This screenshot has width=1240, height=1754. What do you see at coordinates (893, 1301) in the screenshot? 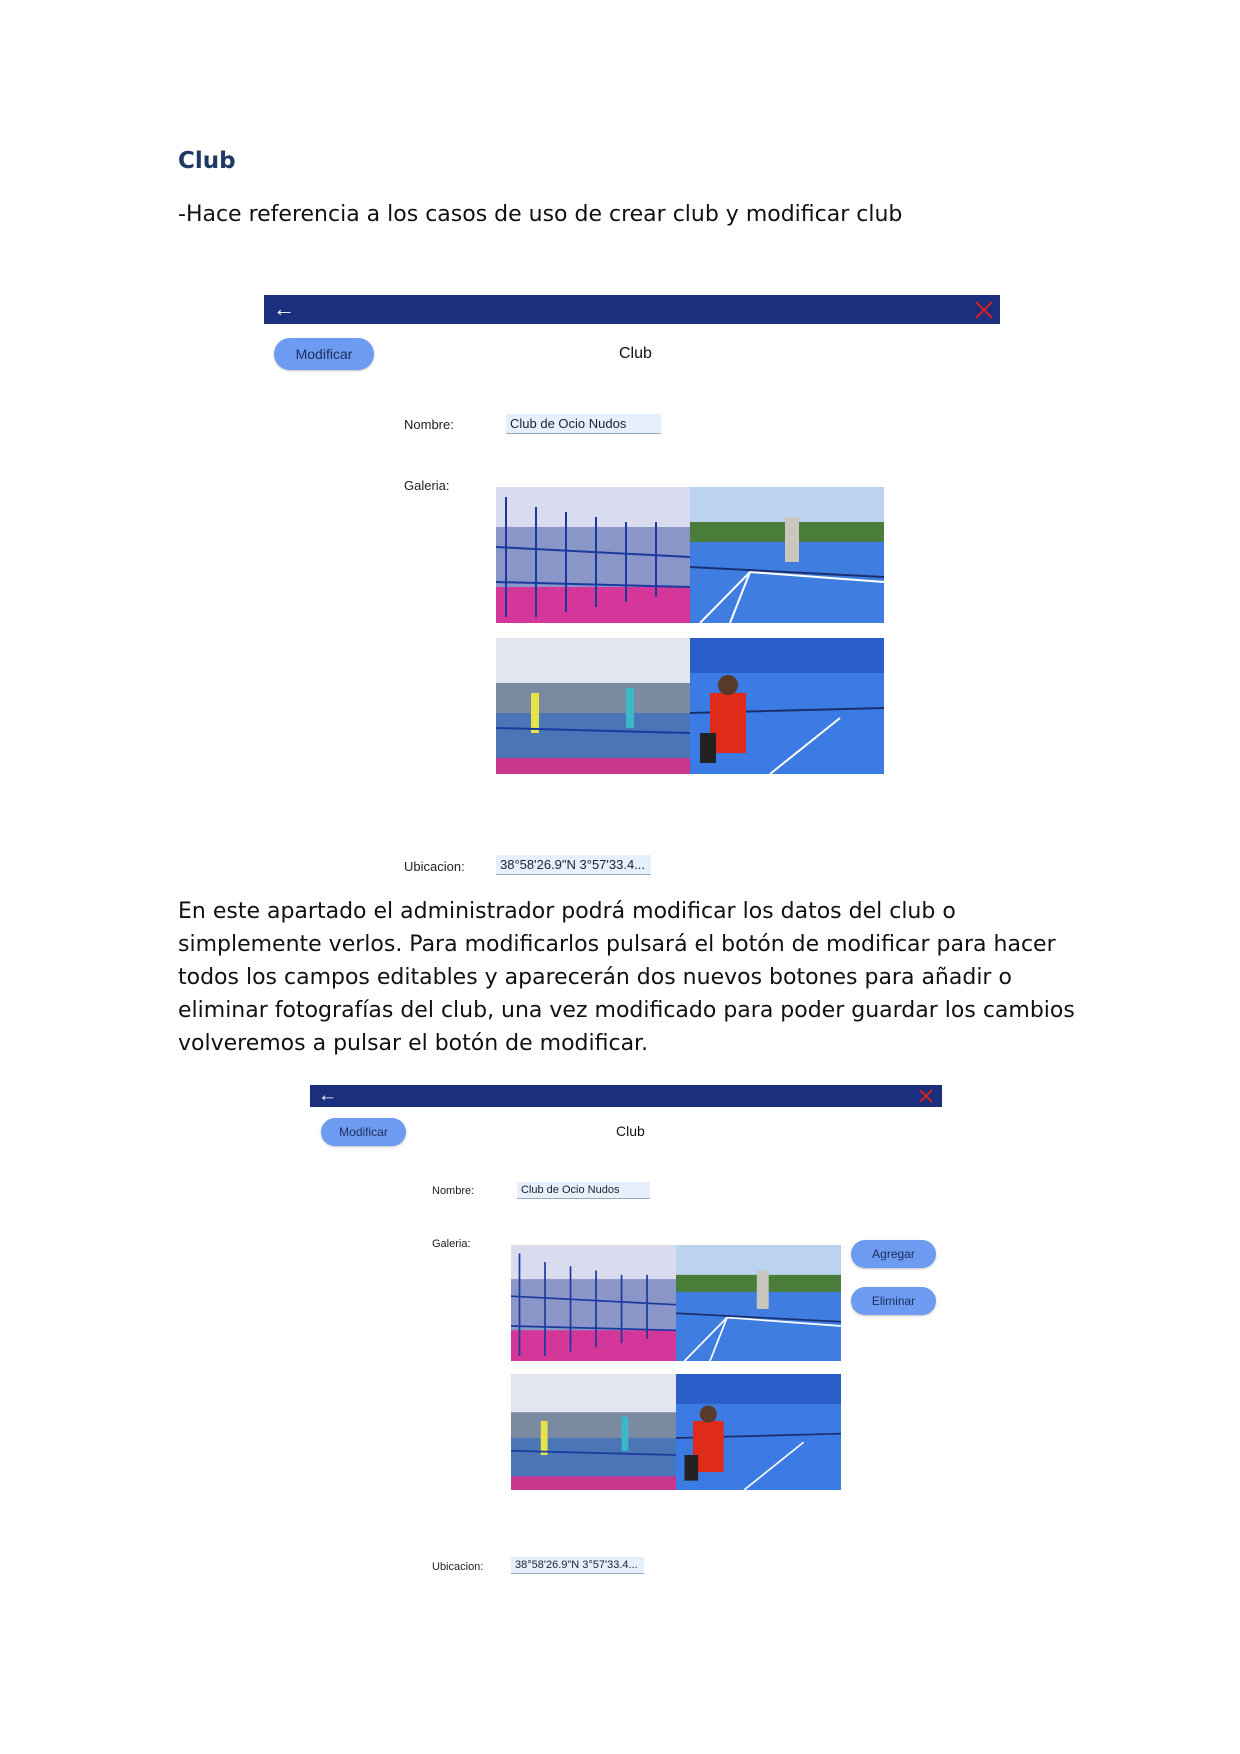
I see `delete-photo-button: Eliminar` at bounding box center [893, 1301].